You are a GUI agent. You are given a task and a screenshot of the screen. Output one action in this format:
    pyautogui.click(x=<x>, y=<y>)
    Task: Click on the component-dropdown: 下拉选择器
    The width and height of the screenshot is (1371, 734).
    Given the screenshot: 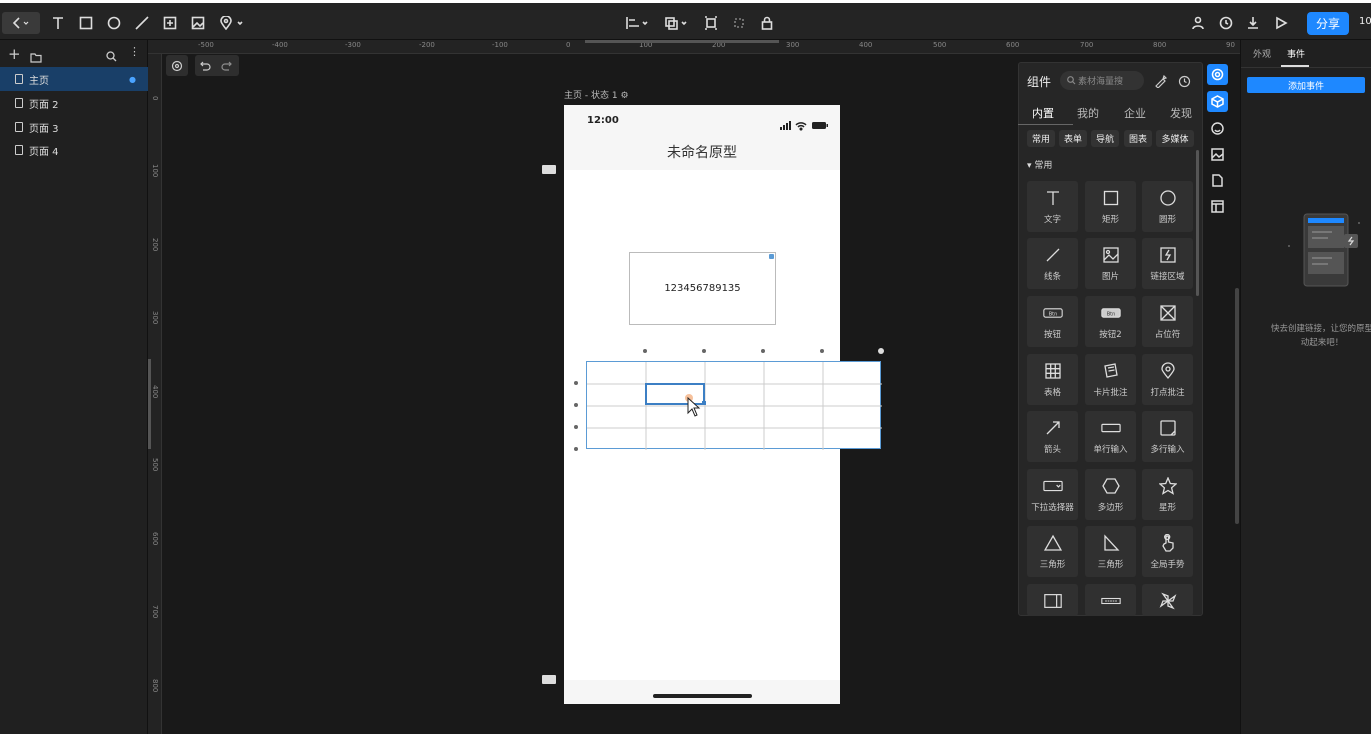 What is the action you would take?
    pyautogui.click(x=1052, y=494)
    